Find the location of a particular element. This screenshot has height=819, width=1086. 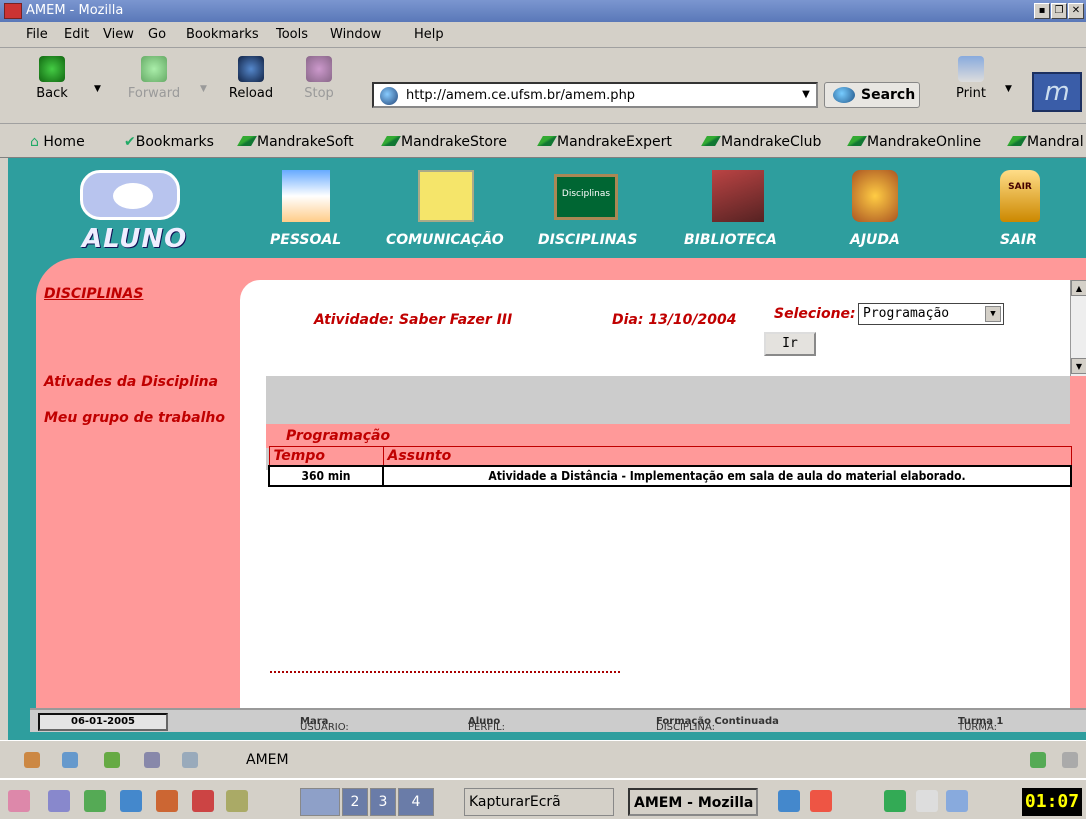

bookmark-mandrakeonline: MandrakeOnline is located at coordinates (914, 142).